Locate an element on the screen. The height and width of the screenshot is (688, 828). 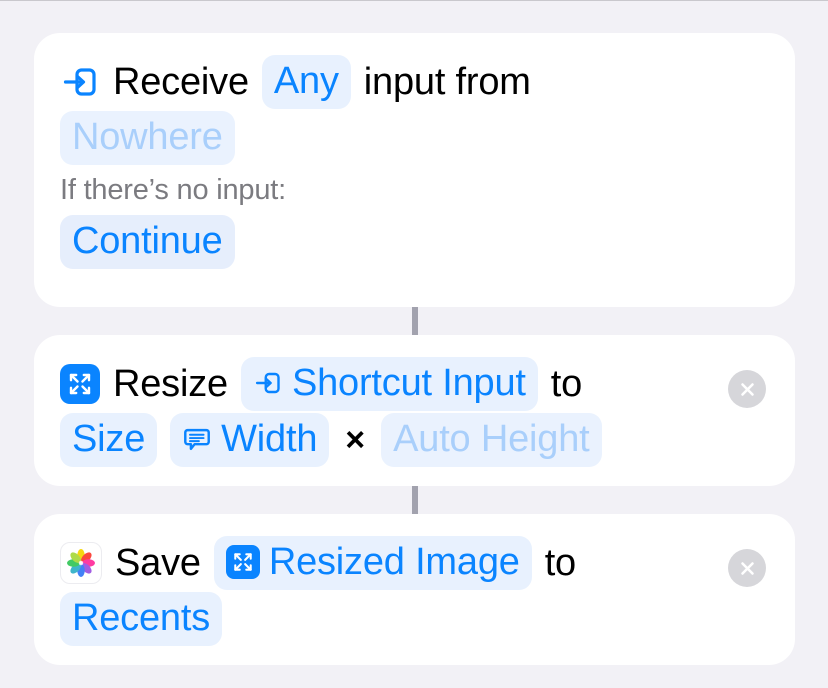
save-line-1: Save Resized Image to is located at coordinates (414, 563).